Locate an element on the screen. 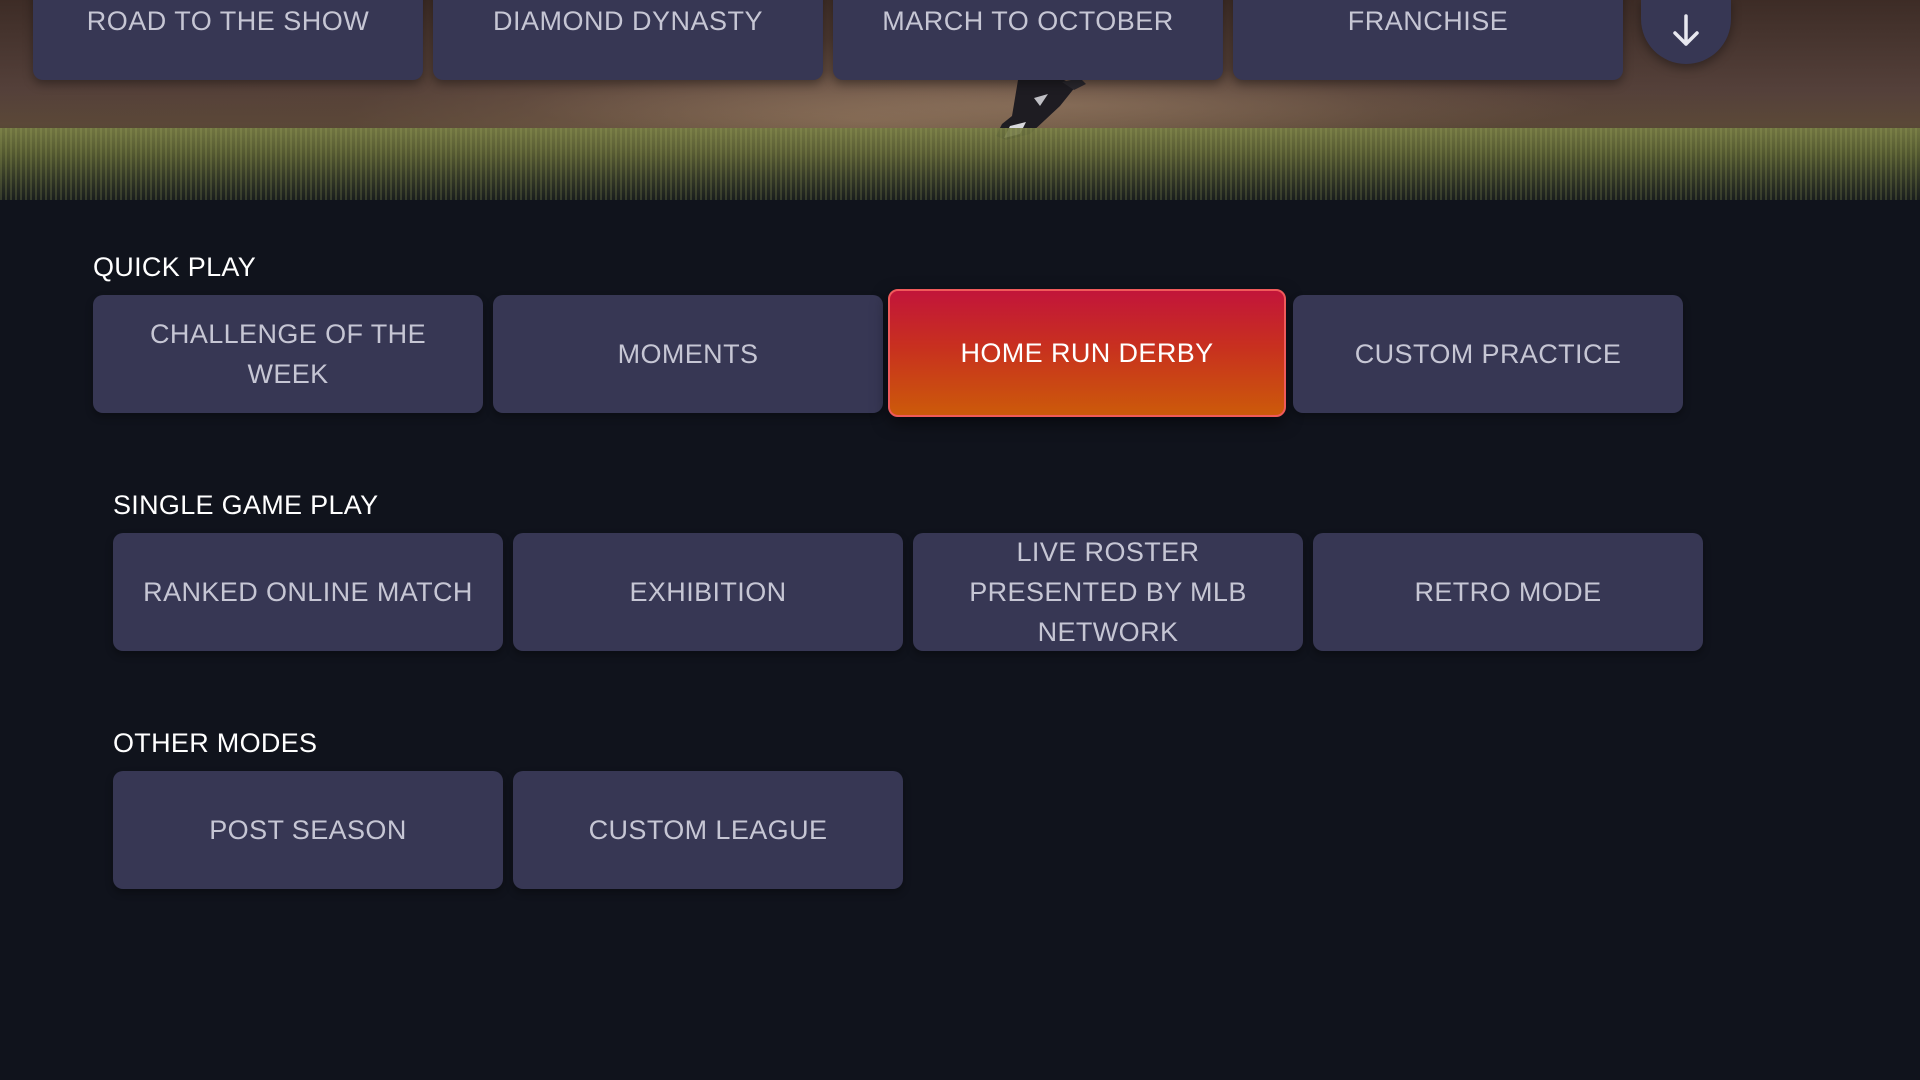 The height and width of the screenshot is (1080, 1920). tile-label: CHALLENGE OF THE WEEK is located at coordinates (288, 354).